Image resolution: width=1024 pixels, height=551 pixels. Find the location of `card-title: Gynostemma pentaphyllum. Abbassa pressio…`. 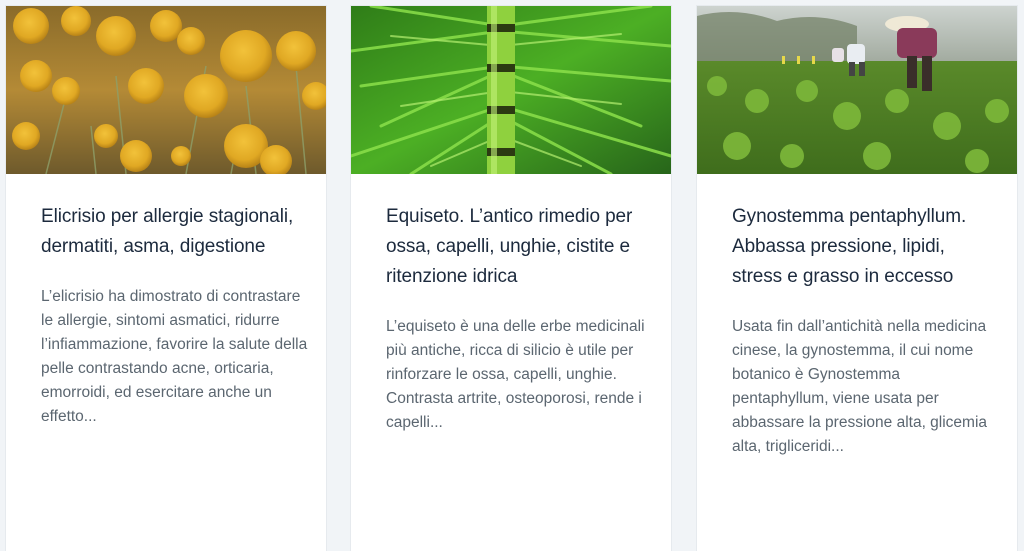

card-title: Gynostemma pentaphyllum. Abbassa pressio… is located at coordinates (864, 247).